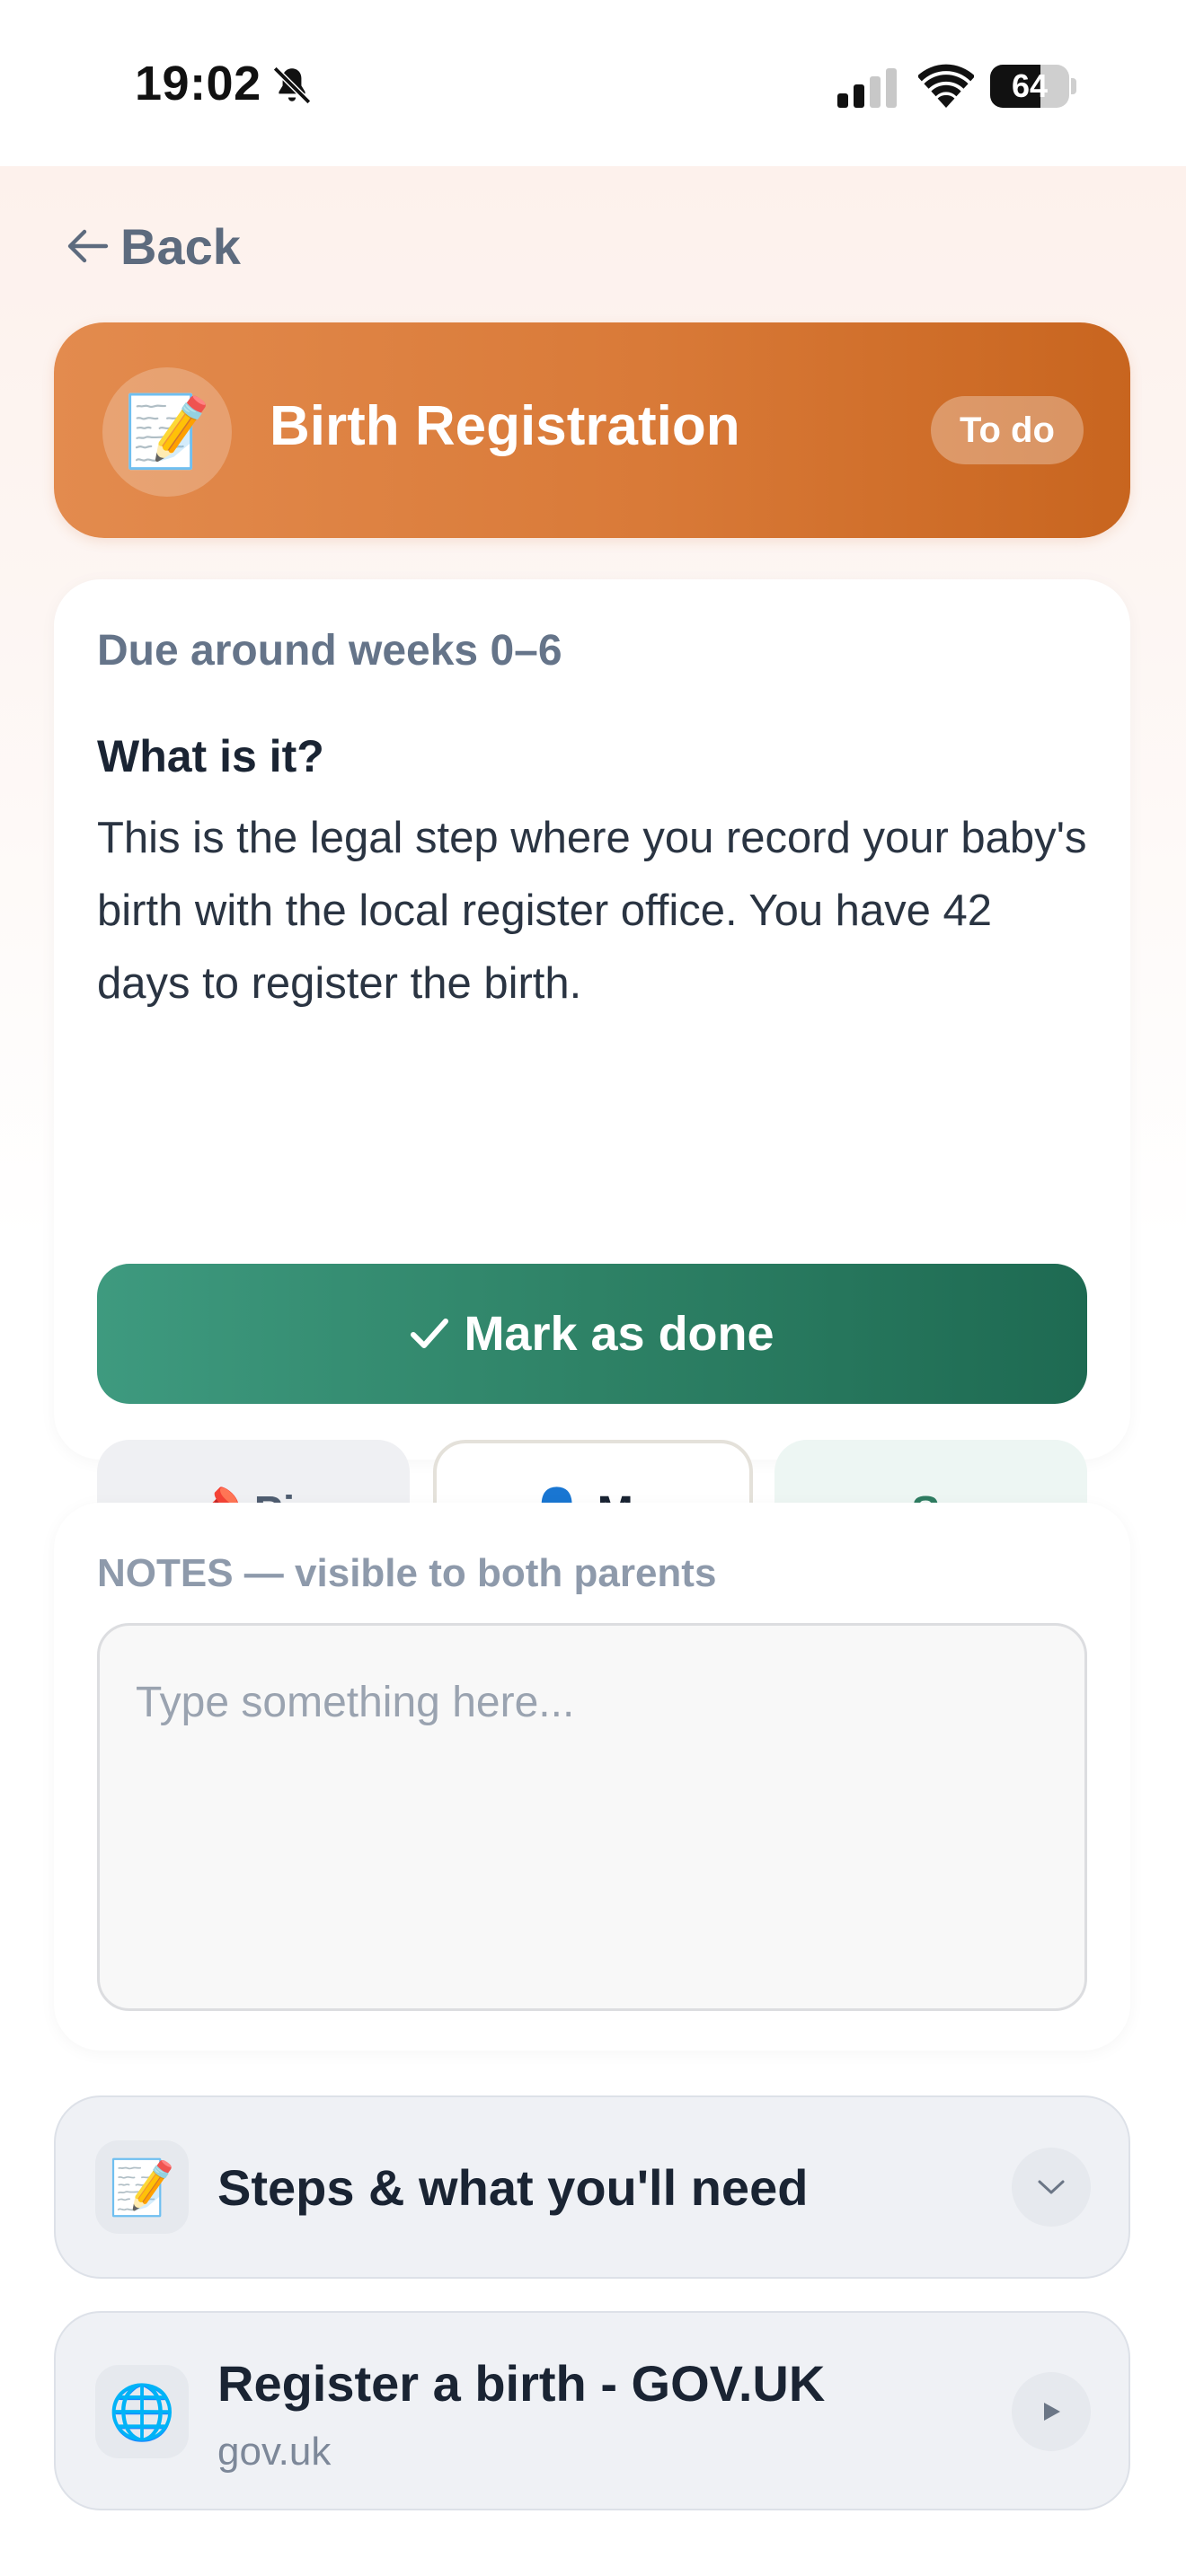  I want to click on link-domain: gov.uk, so click(274, 2452).